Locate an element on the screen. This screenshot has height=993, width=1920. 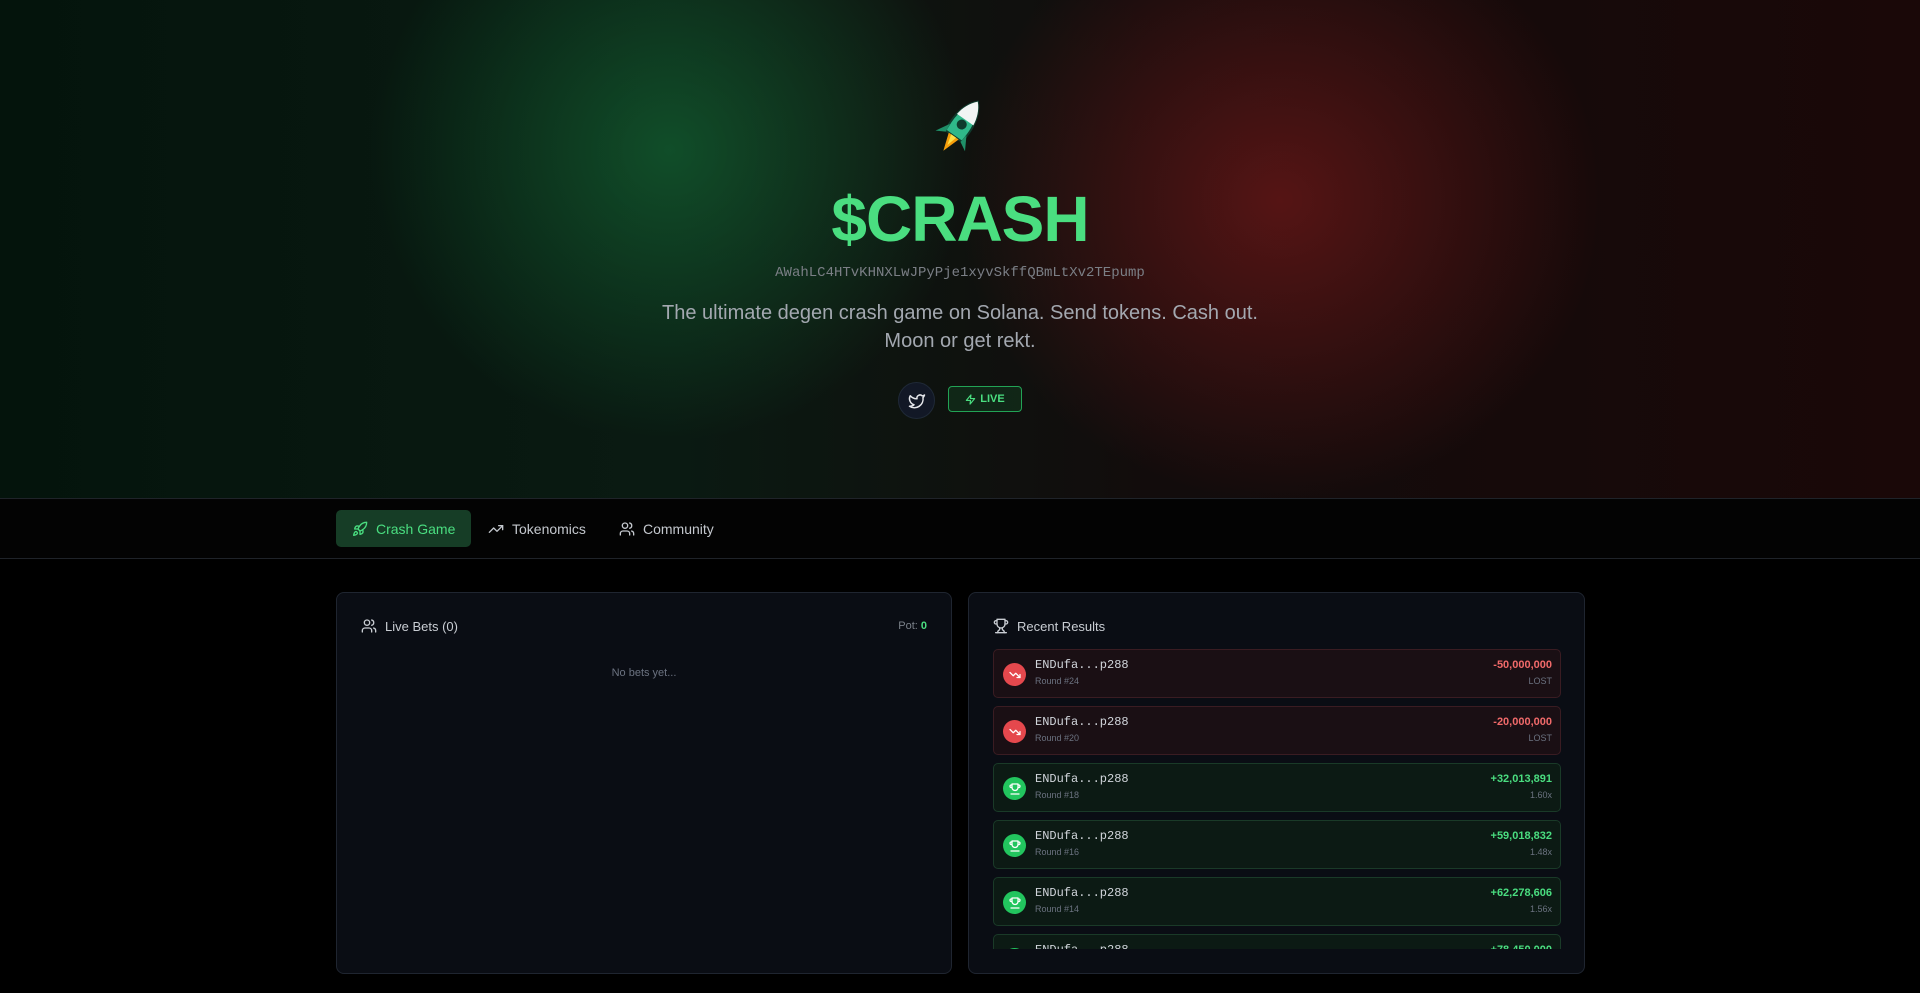
result-row: ENDufa...p288 Round #18 +32,013,891 1.60x is located at coordinates (1277, 787).